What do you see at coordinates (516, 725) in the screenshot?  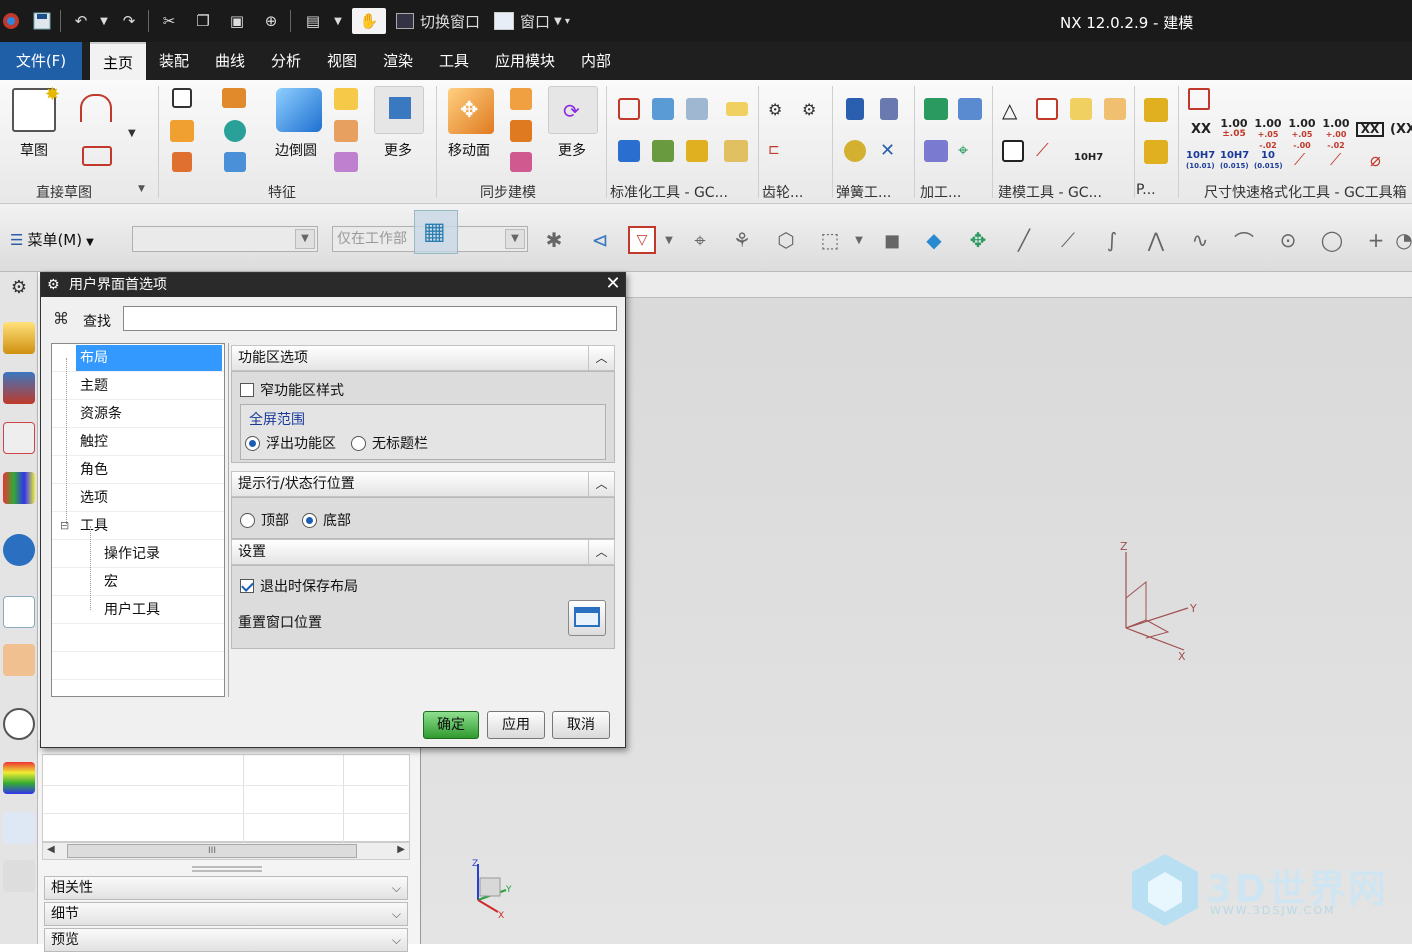 I see `apply-button: 应用` at bounding box center [516, 725].